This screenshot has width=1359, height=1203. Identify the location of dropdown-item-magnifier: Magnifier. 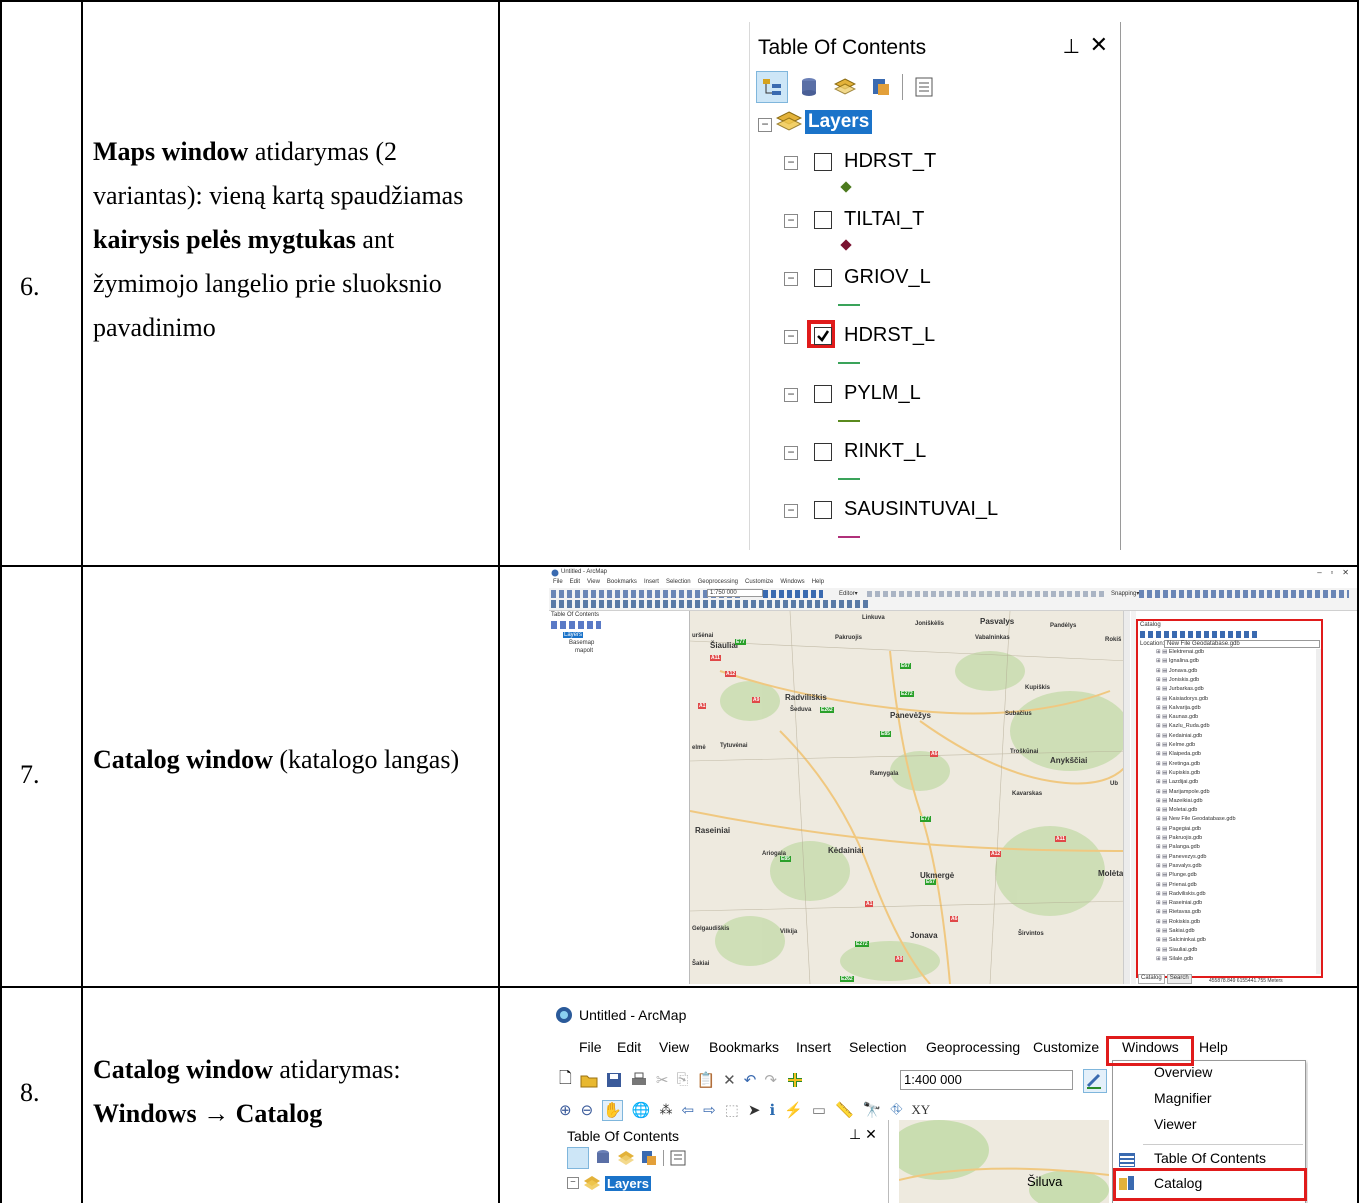
(1183, 1098).